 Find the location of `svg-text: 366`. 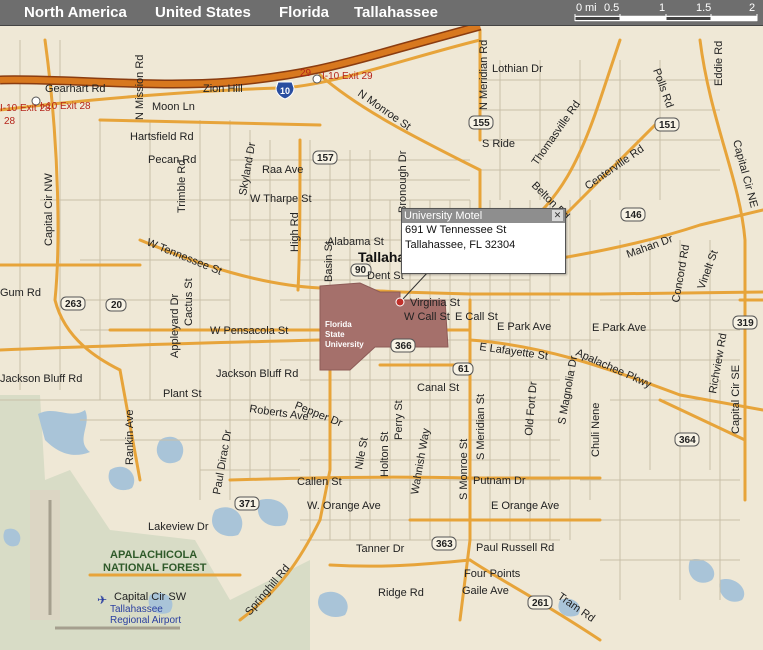

svg-text: 366 is located at coordinates (403, 346).